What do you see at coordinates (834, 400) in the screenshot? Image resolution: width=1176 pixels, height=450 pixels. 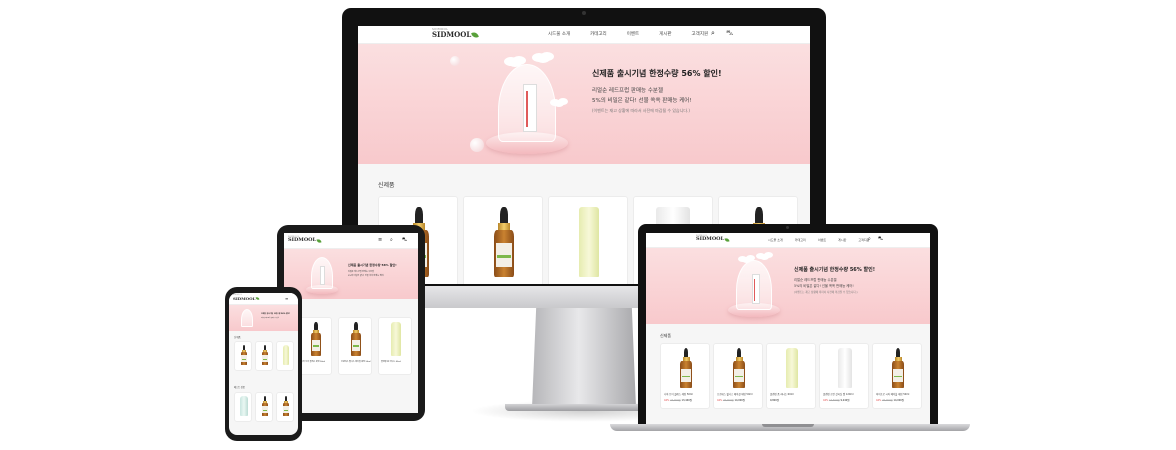 I see `original-price: 16,500원` at bounding box center [834, 400].